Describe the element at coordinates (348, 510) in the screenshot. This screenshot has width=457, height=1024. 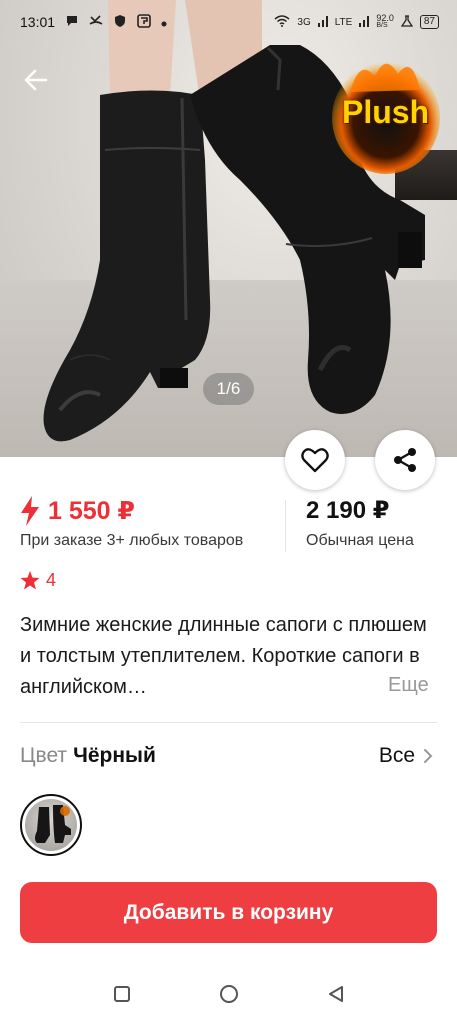
I see `regular-price: 2 190 ₽` at that location.